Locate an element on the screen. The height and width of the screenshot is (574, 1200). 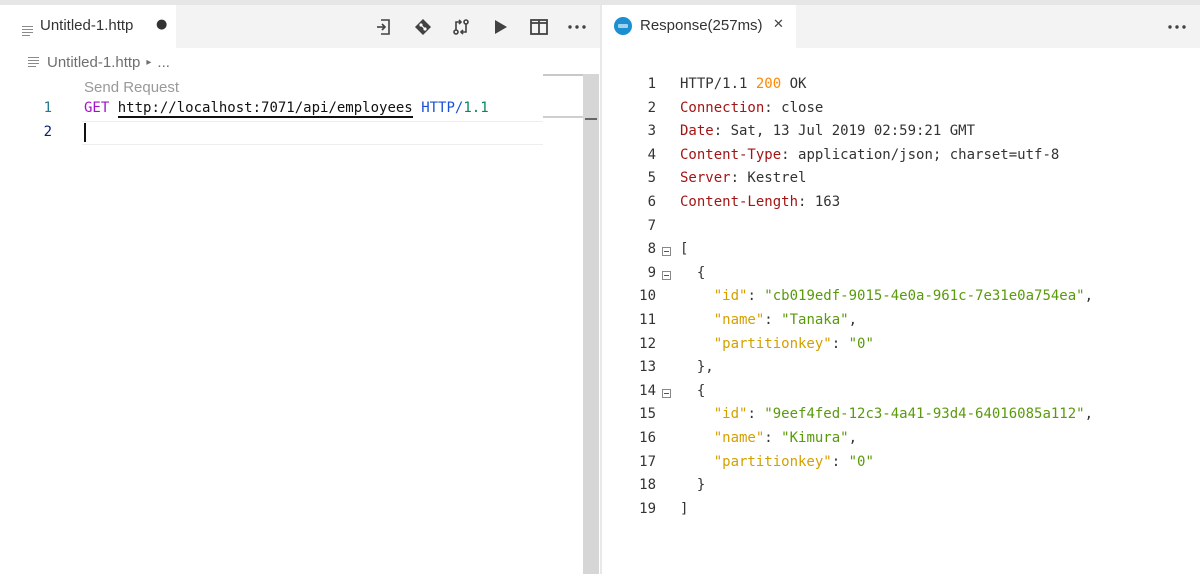
token-val: : 163 is located at coordinates (819, 202).